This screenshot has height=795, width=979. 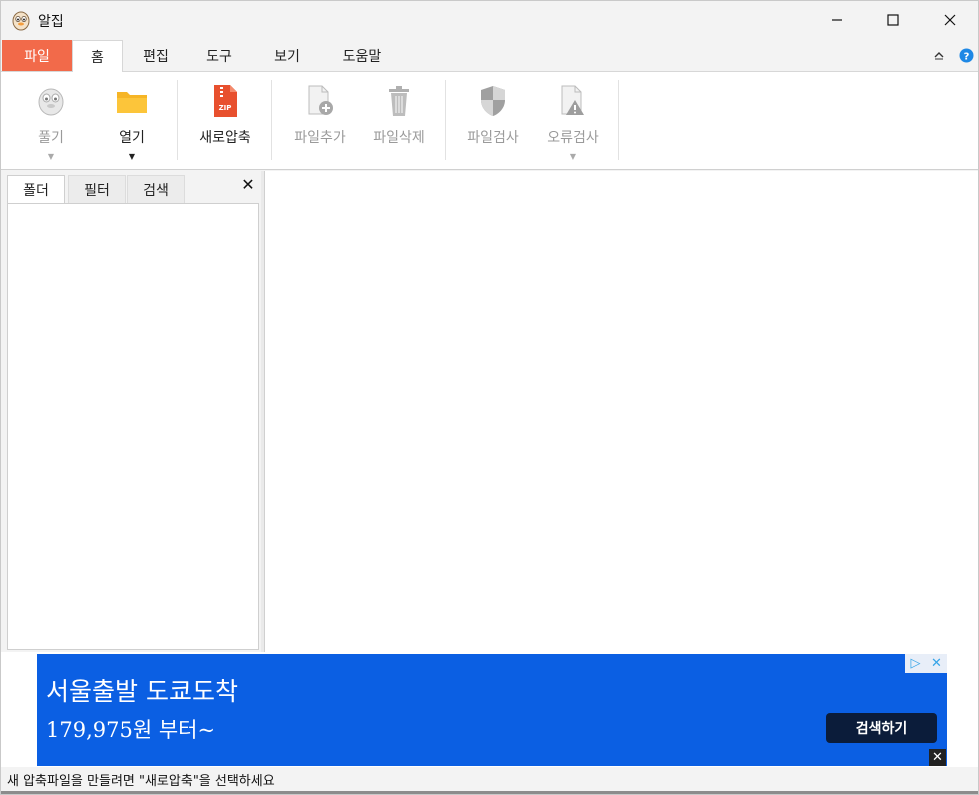 I want to click on window-title: 알집, so click(x=51, y=22).